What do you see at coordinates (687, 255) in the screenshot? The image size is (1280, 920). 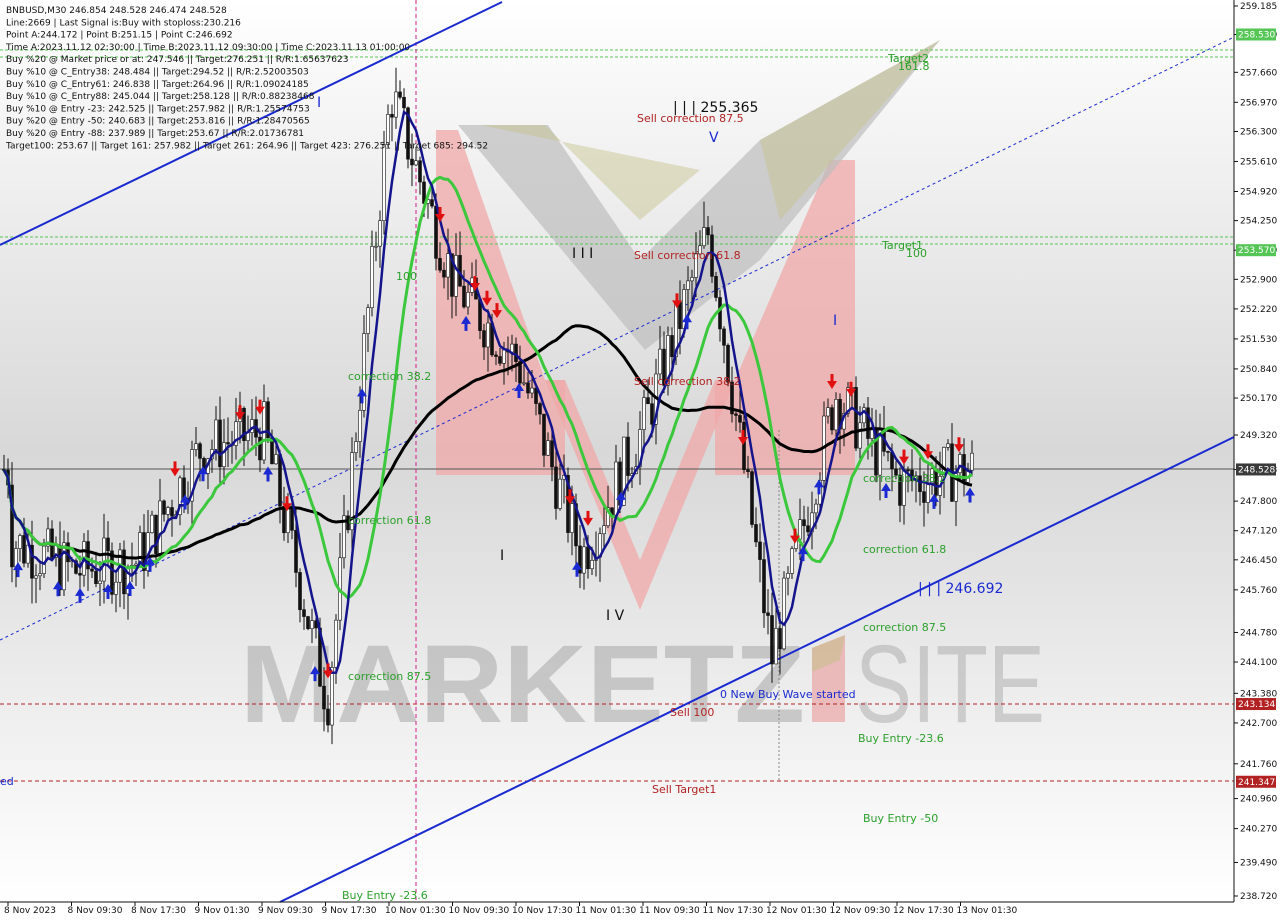 I see `sell-correction-618: Sell correction 61.8` at bounding box center [687, 255].